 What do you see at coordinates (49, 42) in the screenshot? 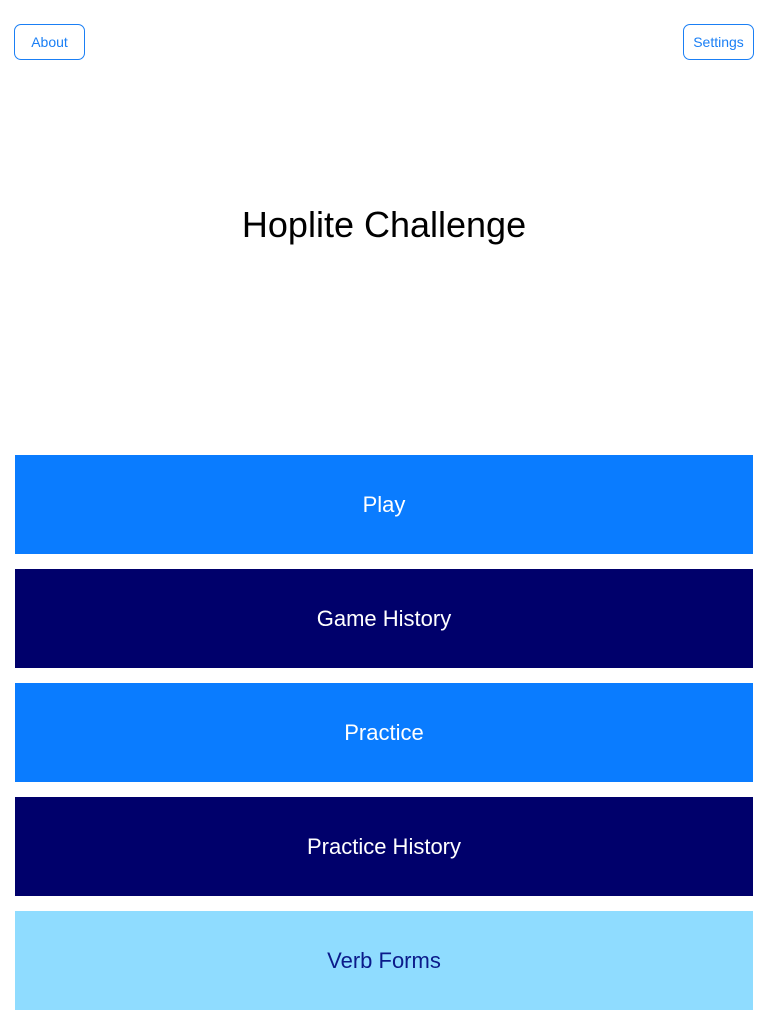
I see `about-button: About` at bounding box center [49, 42].